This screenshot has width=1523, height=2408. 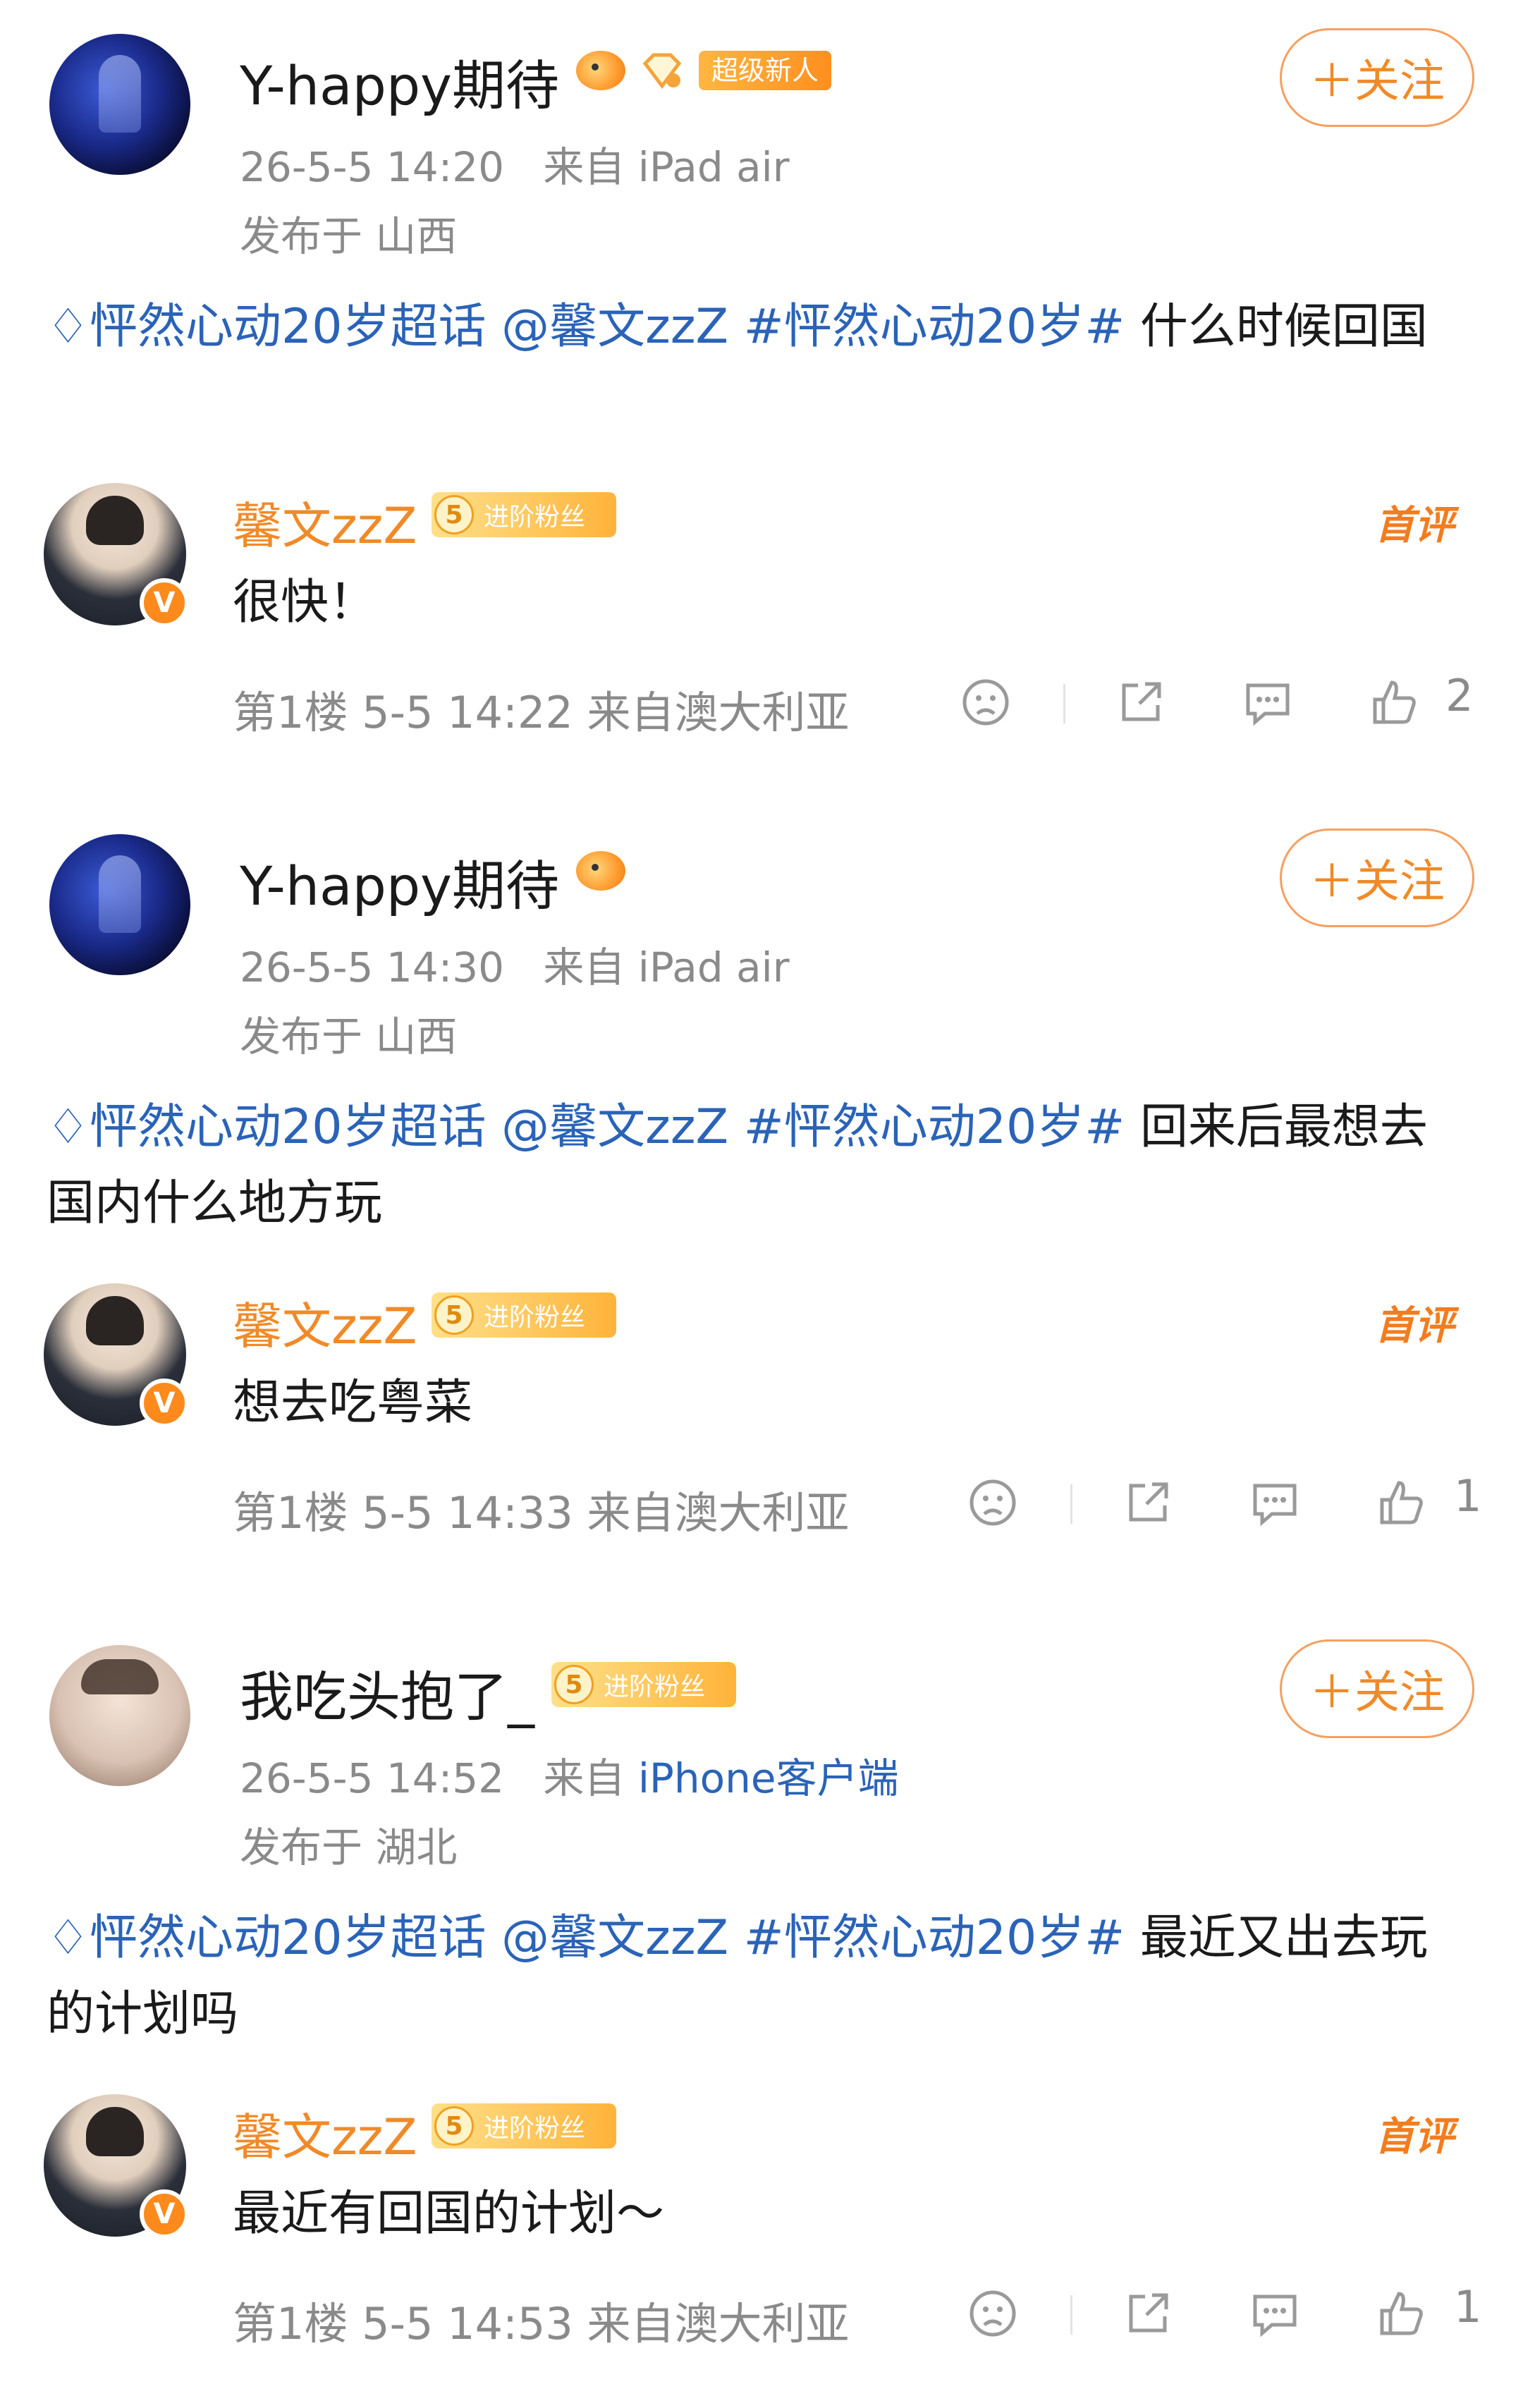 What do you see at coordinates (467, 1513) in the screenshot?
I see `reply-time: 5-5 14:33` at bounding box center [467, 1513].